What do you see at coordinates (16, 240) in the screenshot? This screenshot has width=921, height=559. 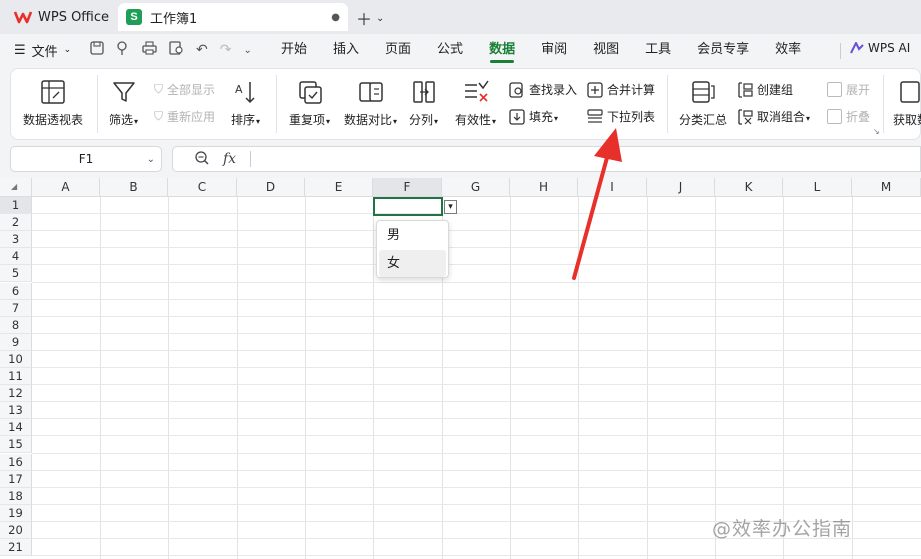 I see `row-header-3: 3` at bounding box center [16, 240].